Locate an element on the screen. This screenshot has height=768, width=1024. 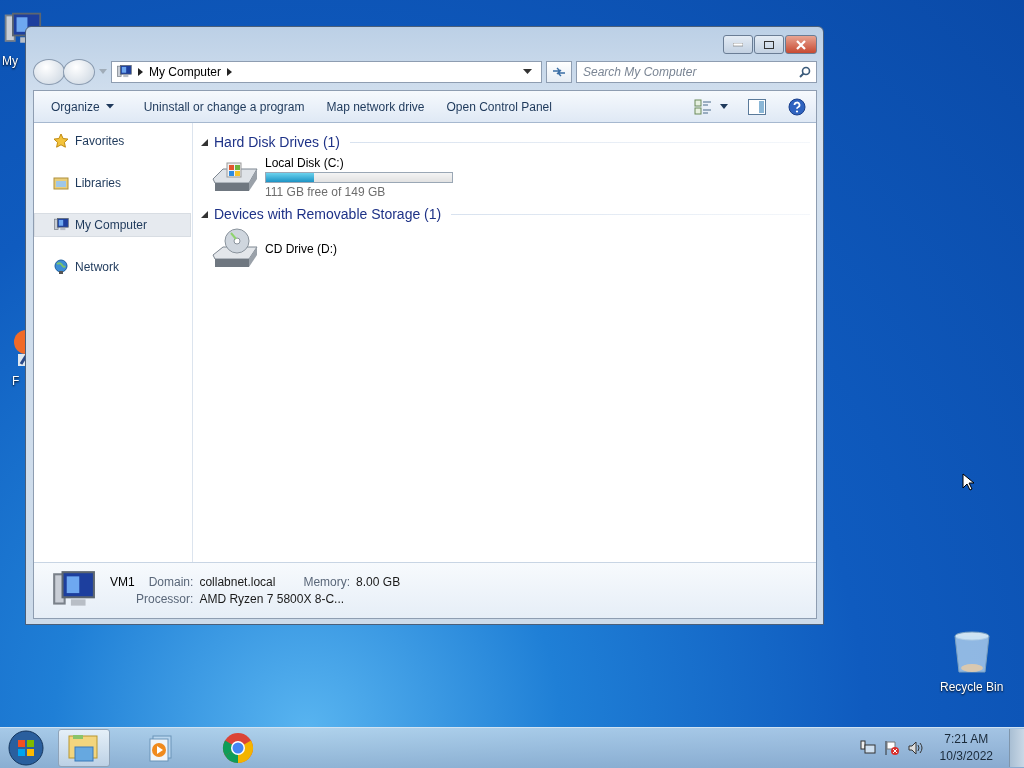
forward-button is located at coordinates (79, 72).